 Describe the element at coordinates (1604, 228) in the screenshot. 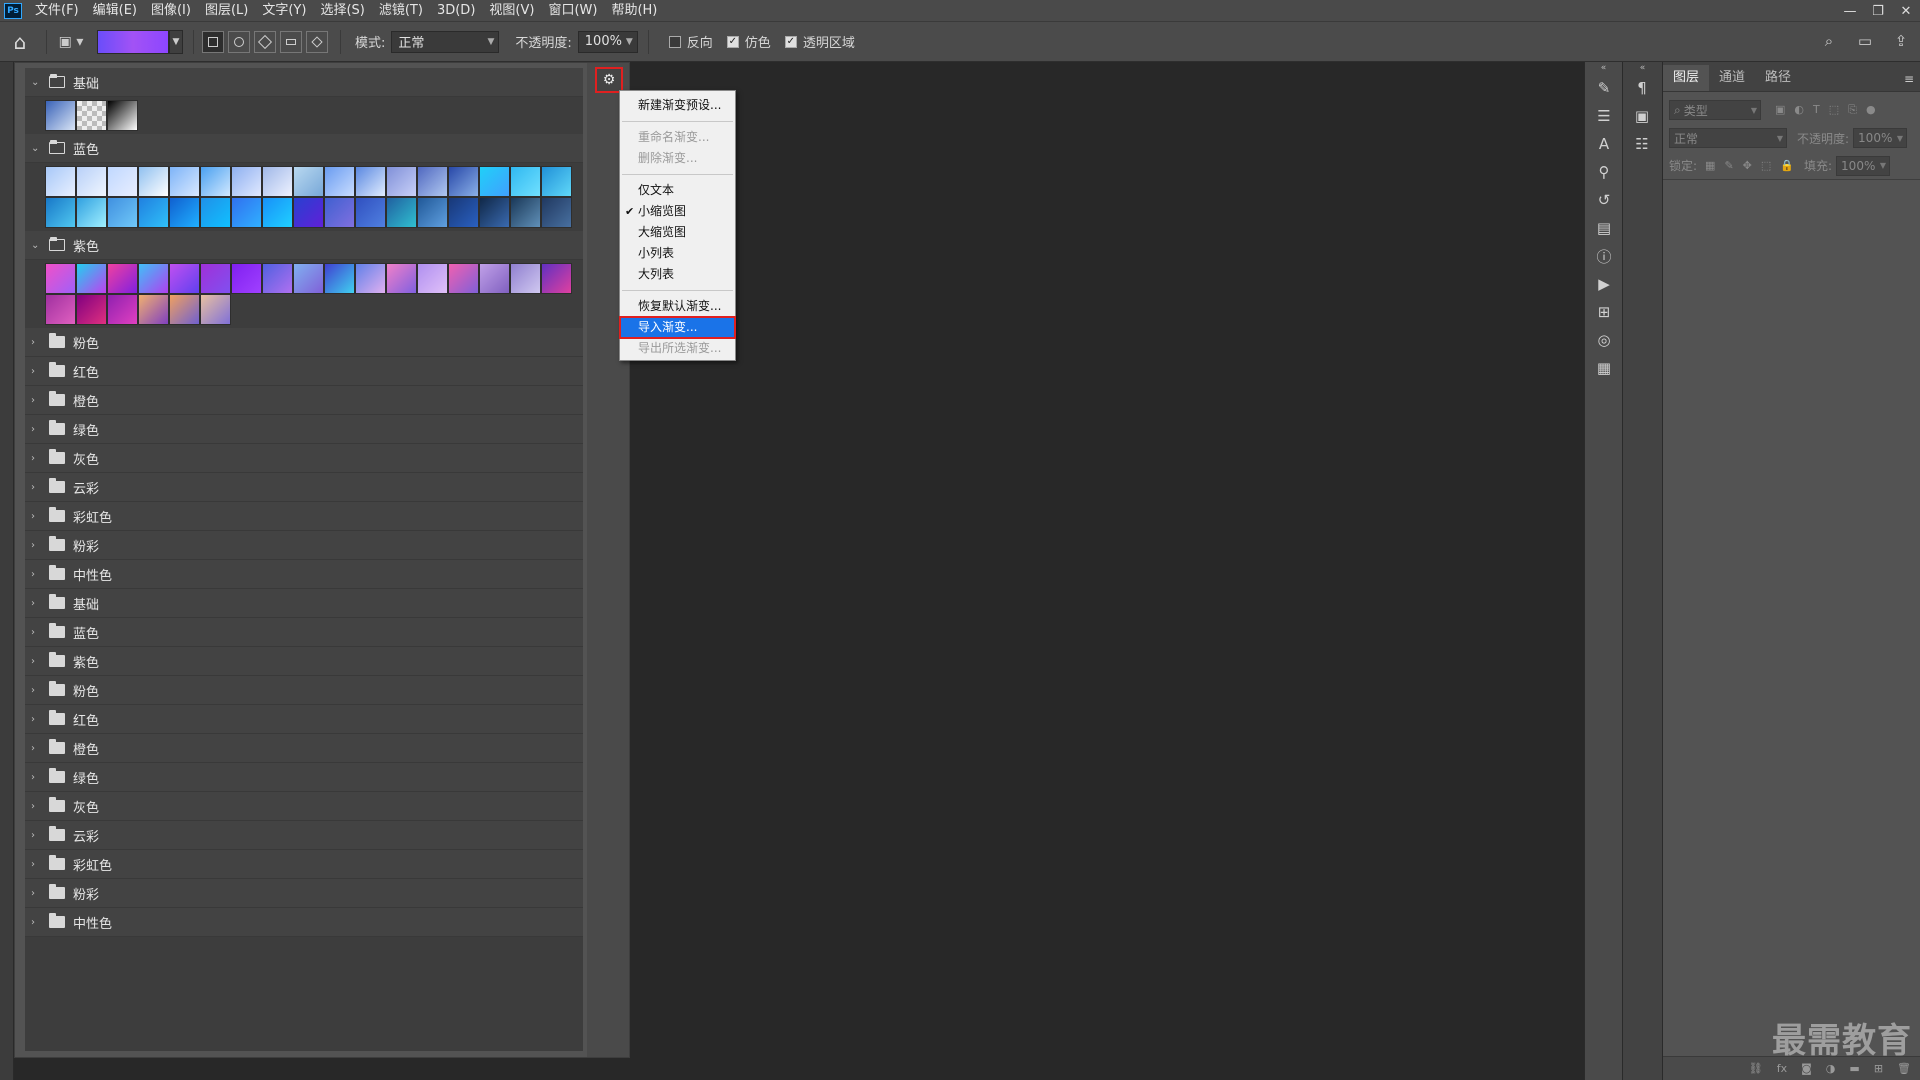

I see `libraries-icon: ▤` at that location.